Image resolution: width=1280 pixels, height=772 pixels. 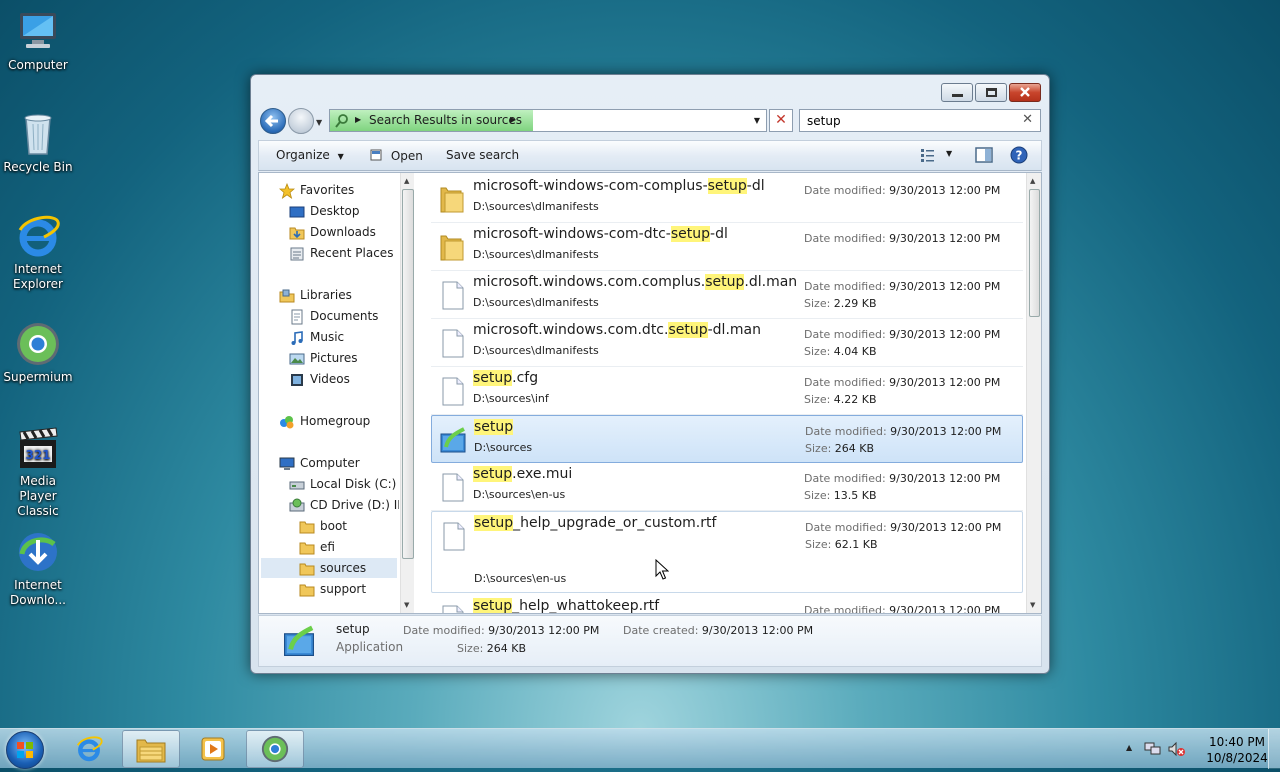 I want to click on nav-item-desktop: Desktop, so click(x=324, y=211).